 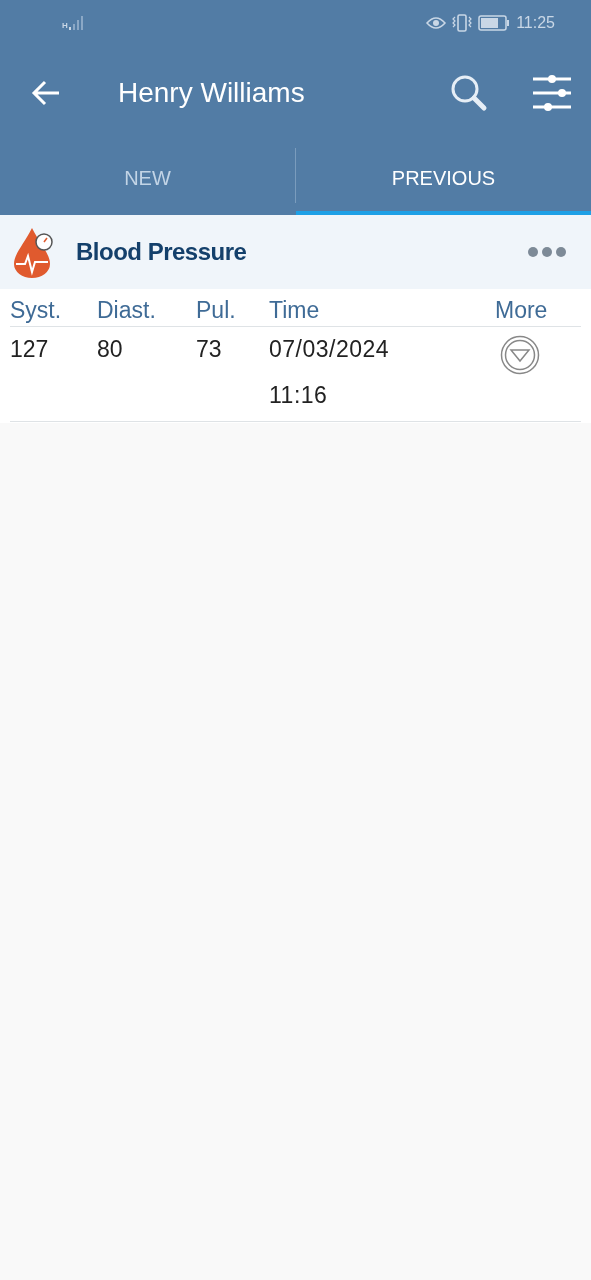 I want to click on clock-time: 11:25, so click(x=535, y=22).